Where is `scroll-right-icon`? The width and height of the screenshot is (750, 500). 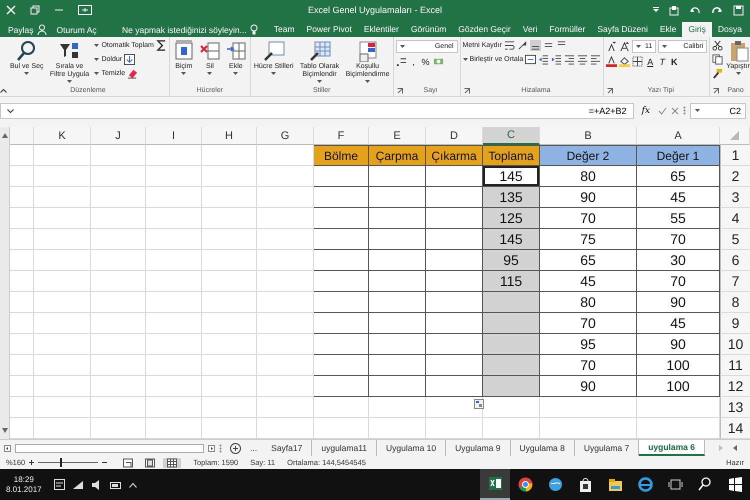 scroll-right-icon is located at coordinates (212, 448).